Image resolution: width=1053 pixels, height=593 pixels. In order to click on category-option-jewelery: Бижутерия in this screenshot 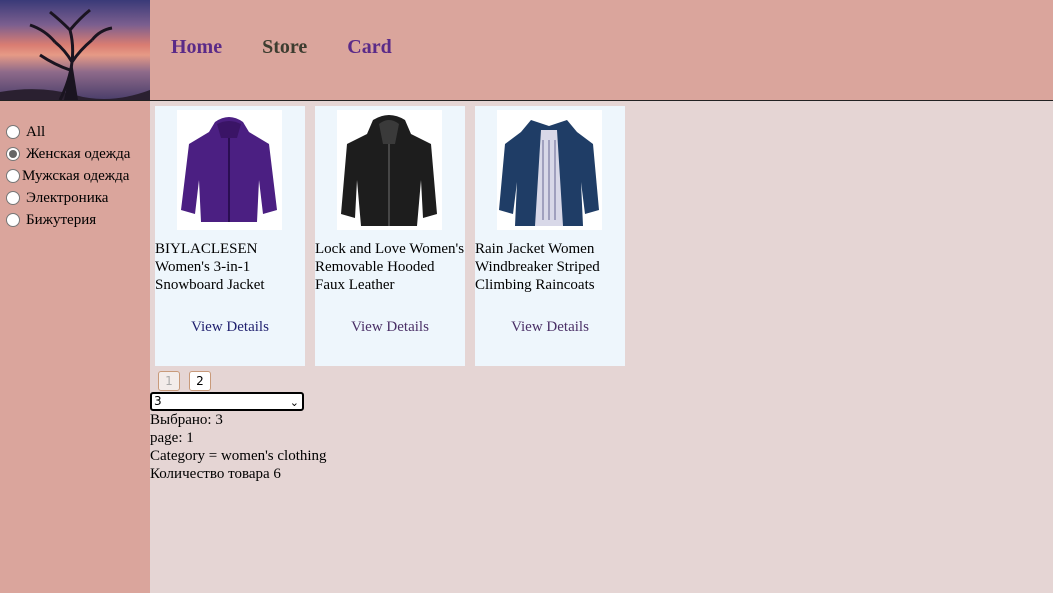, I will do `click(68, 220)`.